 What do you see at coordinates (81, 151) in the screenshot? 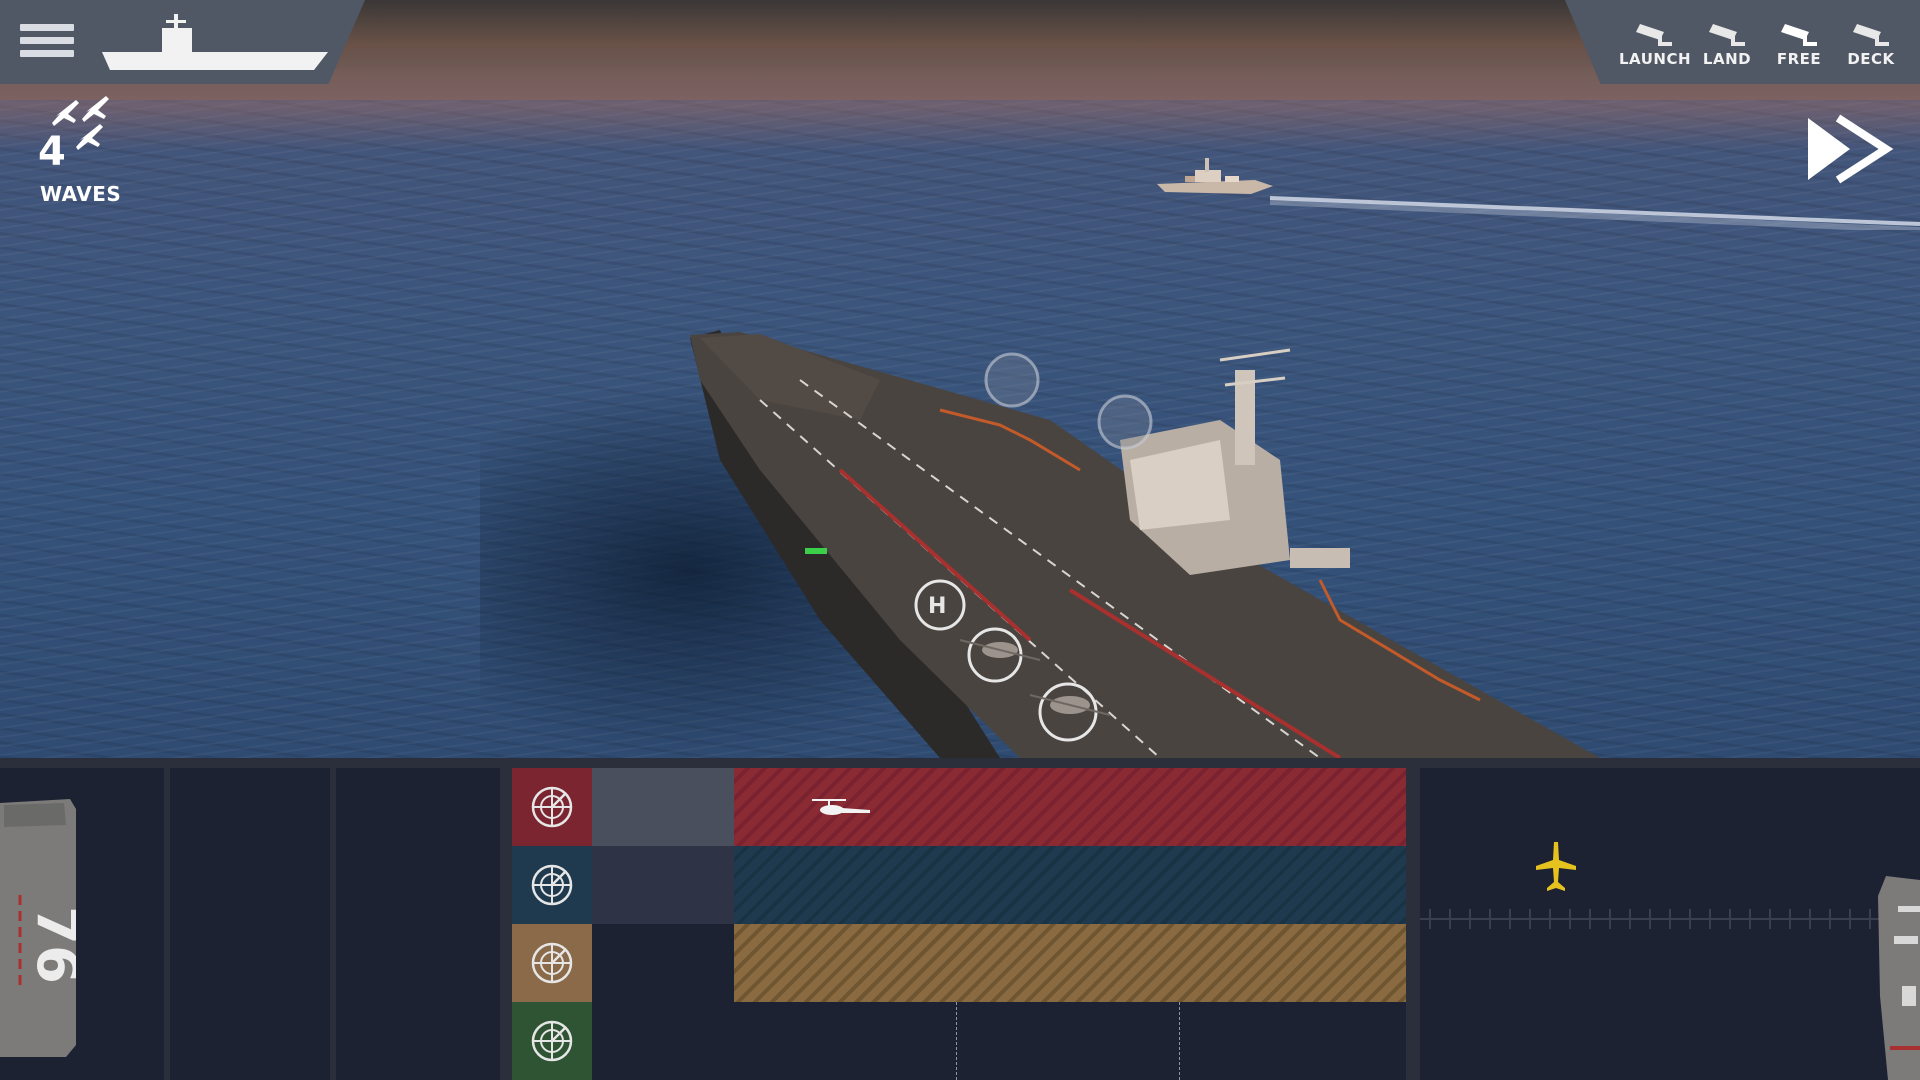
I see `waves-indicator: 4 WAVES` at bounding box center [81, 151].